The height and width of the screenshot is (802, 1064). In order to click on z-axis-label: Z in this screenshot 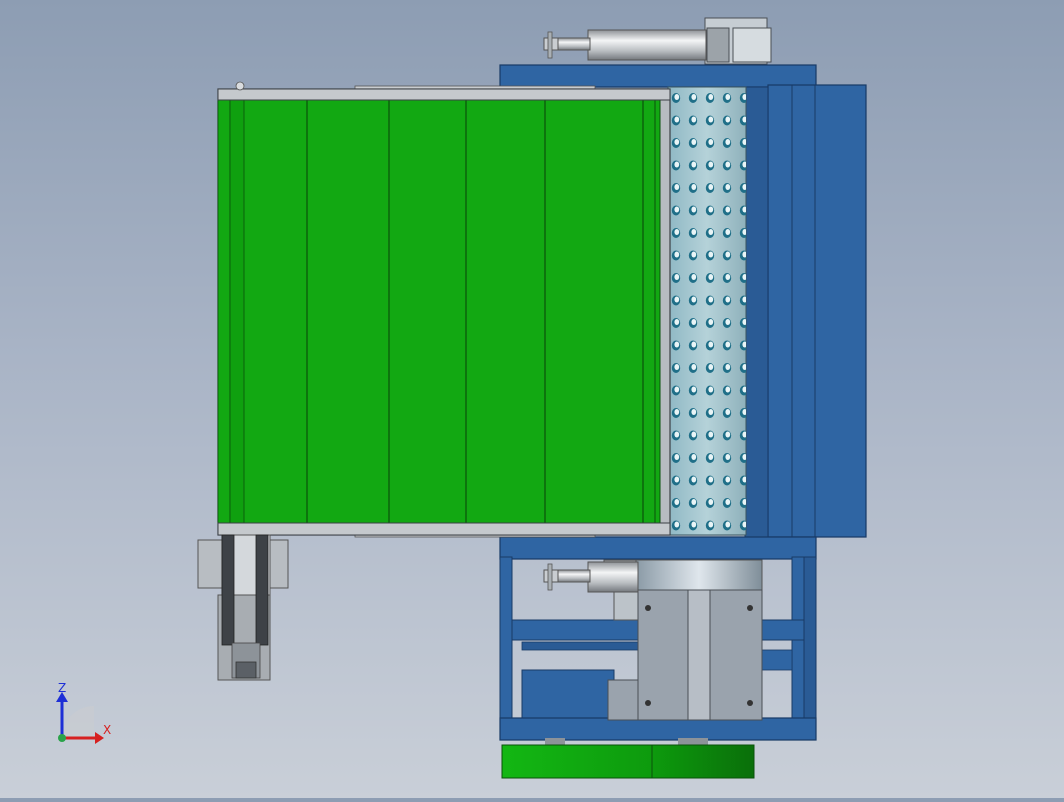, I will do `click(62, 688)`.